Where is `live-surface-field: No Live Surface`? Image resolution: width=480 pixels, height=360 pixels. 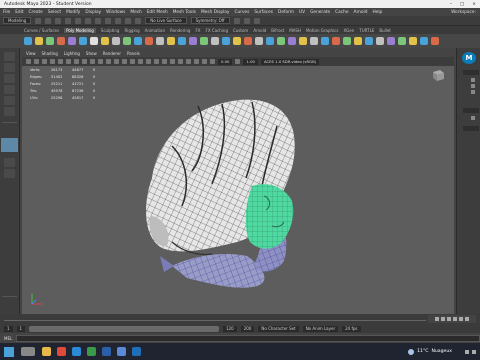 live-surface-field: No Live Surface is located at coordinates (166, 20).